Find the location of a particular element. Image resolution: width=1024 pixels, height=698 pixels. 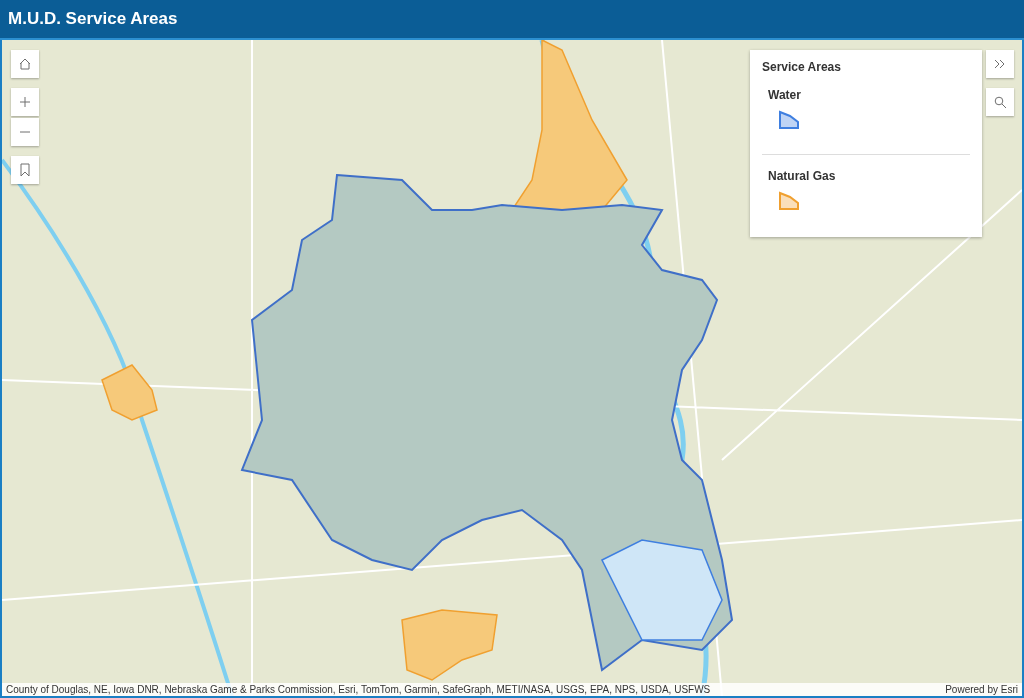

bookmarks-button is located at coordinates (25, 170).